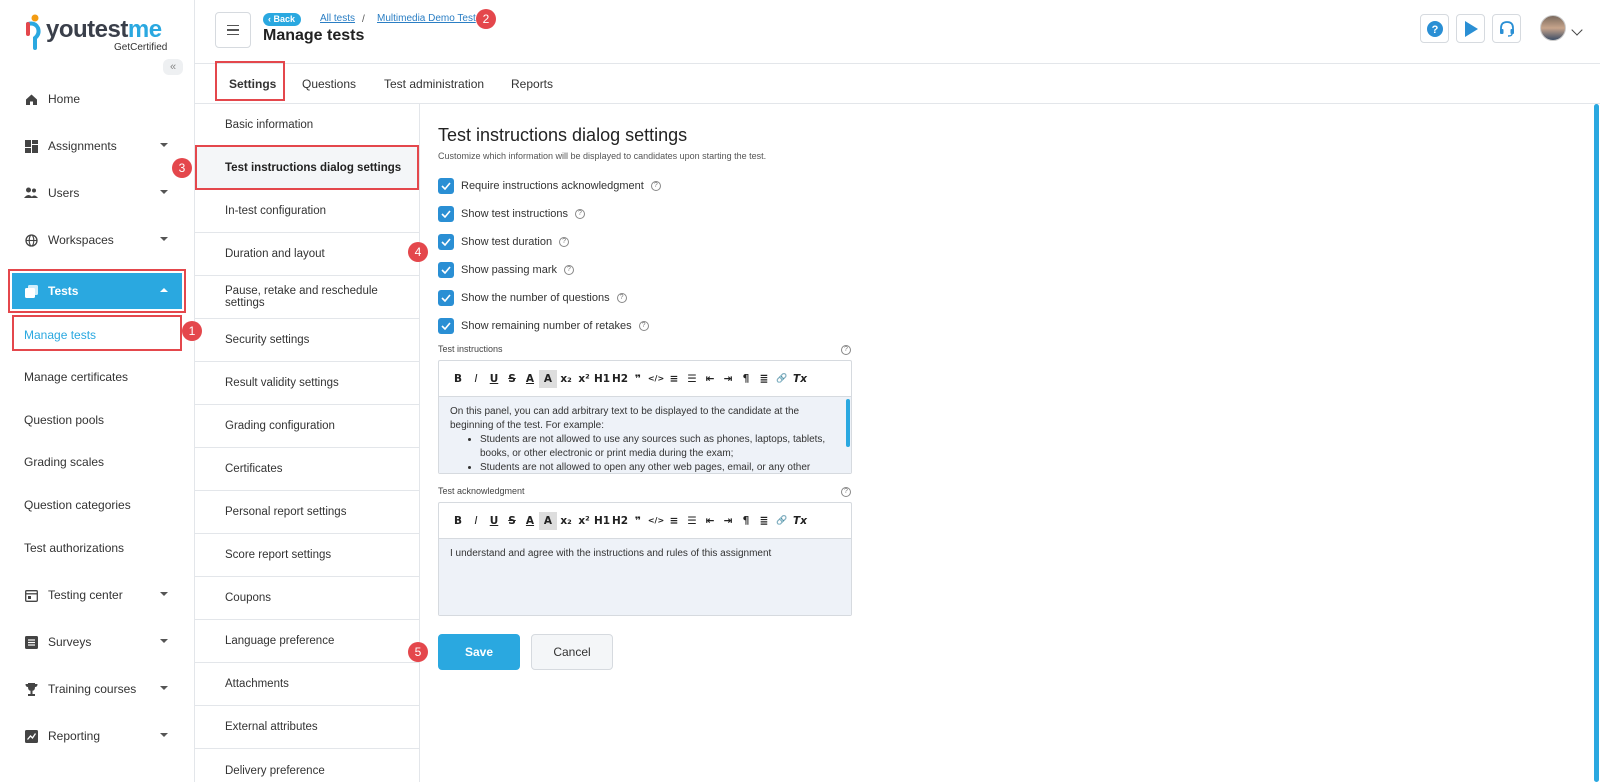  What do you see at coordinates (307, 641) in the screenshot?
I see `section-language-preference: Language preference` at bounding box center [307, 641].